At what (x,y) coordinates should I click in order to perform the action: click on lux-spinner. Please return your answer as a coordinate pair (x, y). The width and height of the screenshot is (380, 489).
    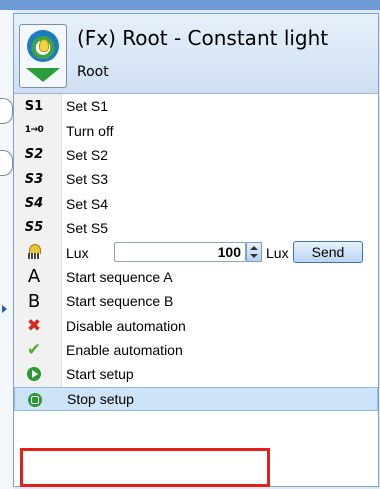
    Looking at the image, I should click on (254, 252).